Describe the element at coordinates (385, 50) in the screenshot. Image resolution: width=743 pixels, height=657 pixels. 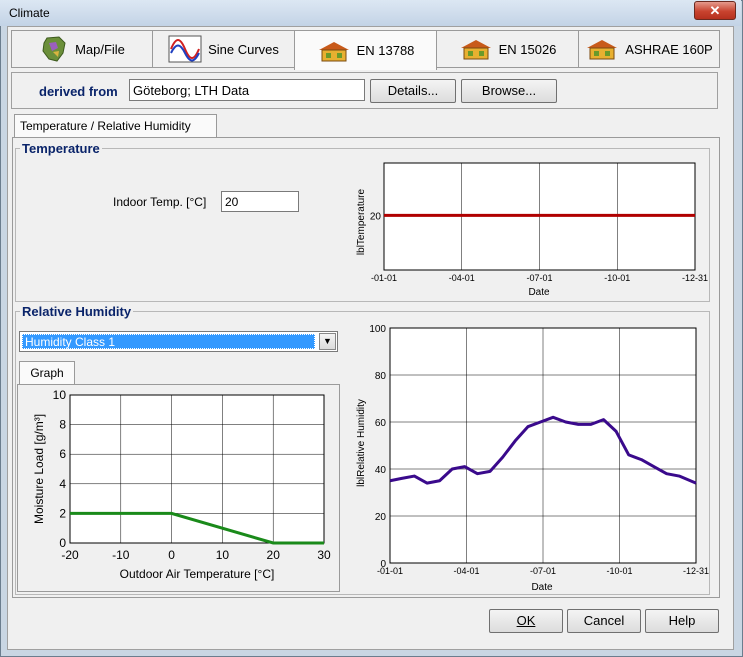
I see `tab-label: EN 13788` at that location.